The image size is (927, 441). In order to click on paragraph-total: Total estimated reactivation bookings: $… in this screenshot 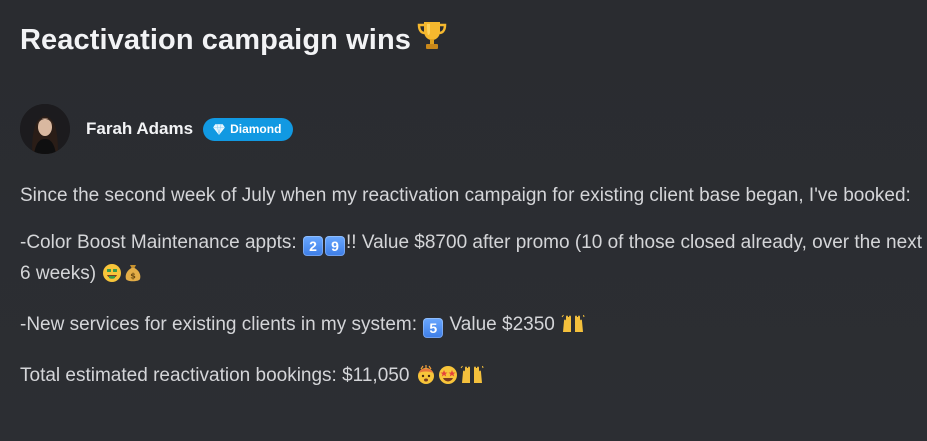, I will do `click(472, 377)`.